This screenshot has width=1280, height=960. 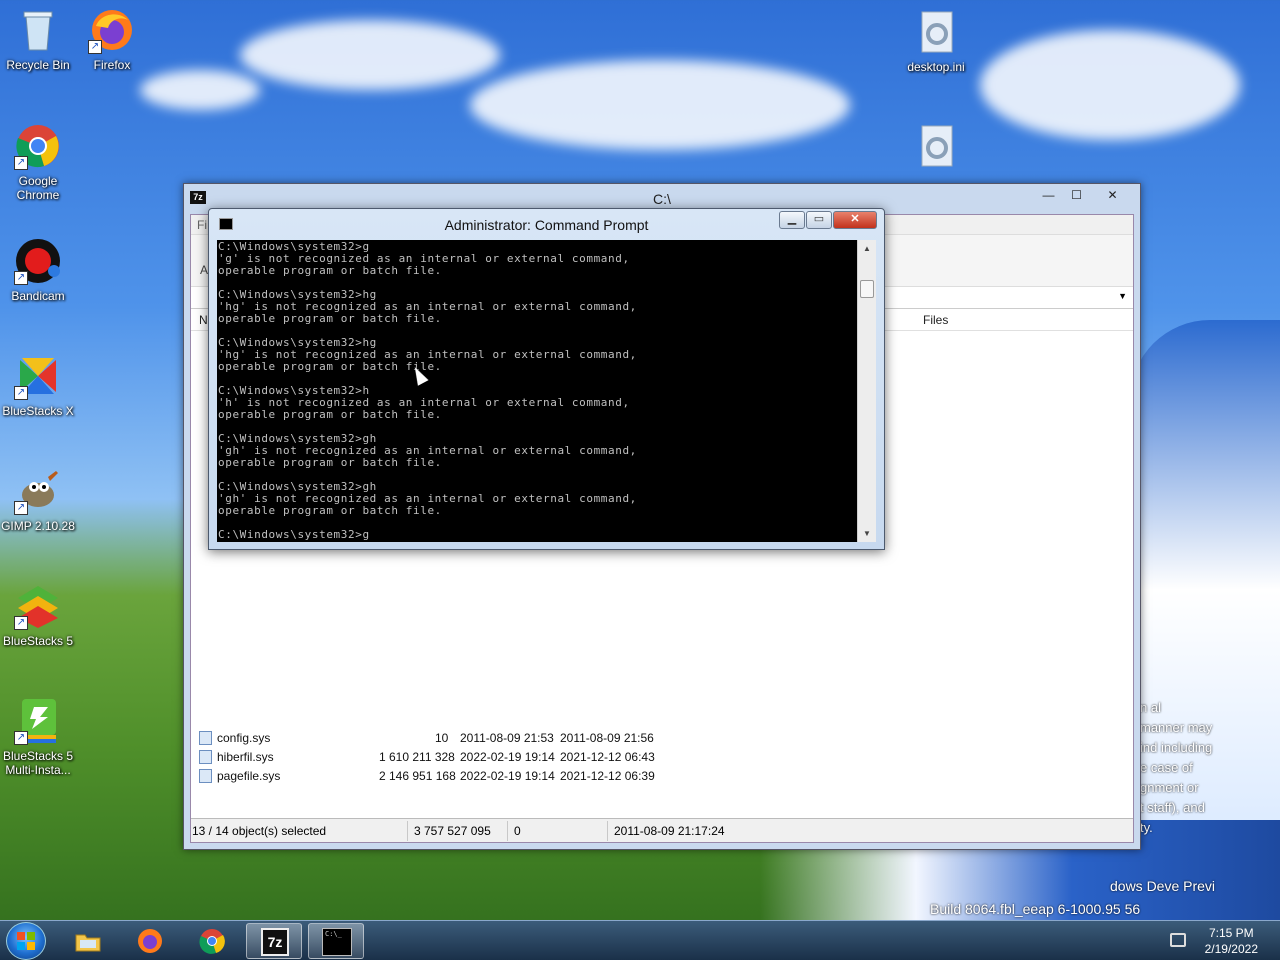 What do you see at coordinates (112, 30) in the screenshot?
I see `firefox-icon: ↗` at bounding box center [112, 30].